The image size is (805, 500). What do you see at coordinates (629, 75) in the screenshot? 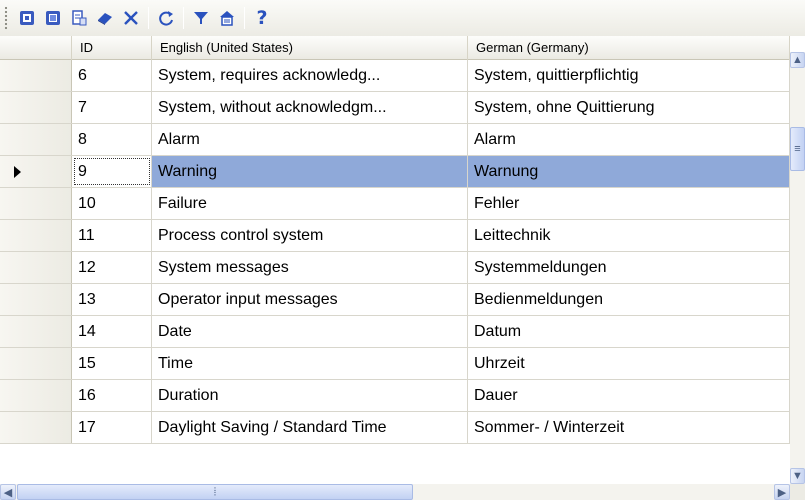
I see `cell-german: System, quittierpflichtig` at bounding box center [629, 75].